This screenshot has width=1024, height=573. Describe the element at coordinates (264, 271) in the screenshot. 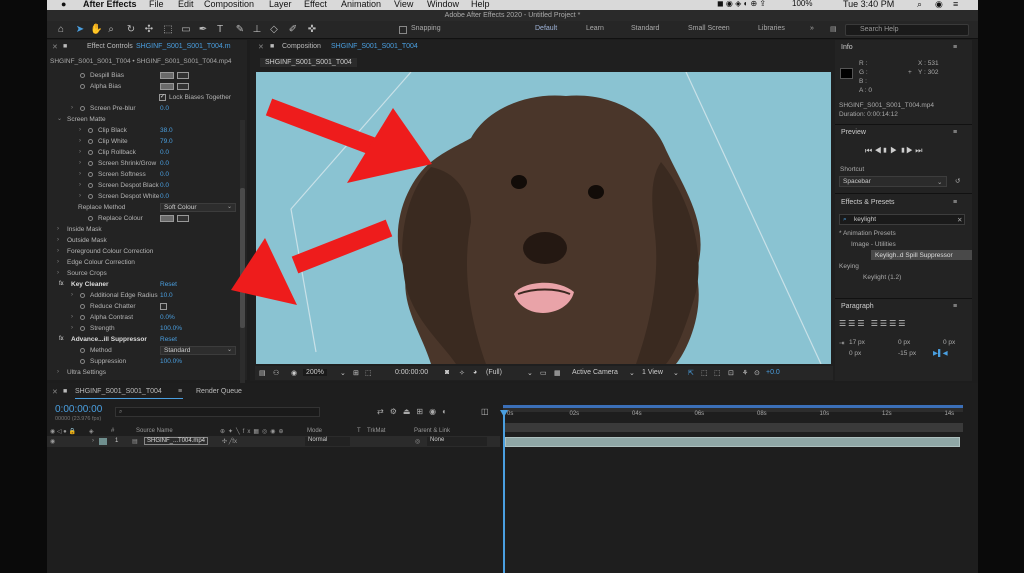

I see `red-arrow-head-left` at that location.